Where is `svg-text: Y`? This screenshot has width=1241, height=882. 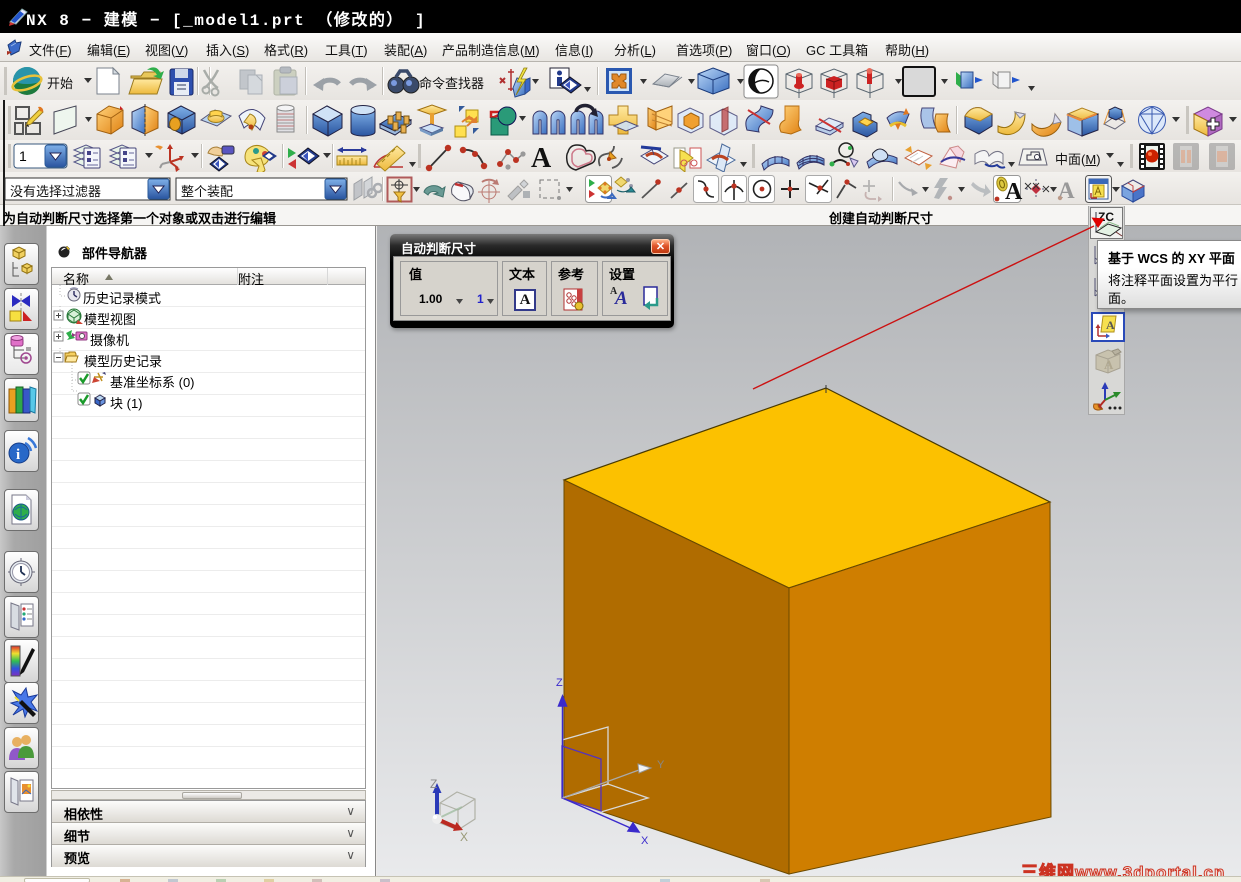 svg-text: Y is located at coordinates (661, 765).